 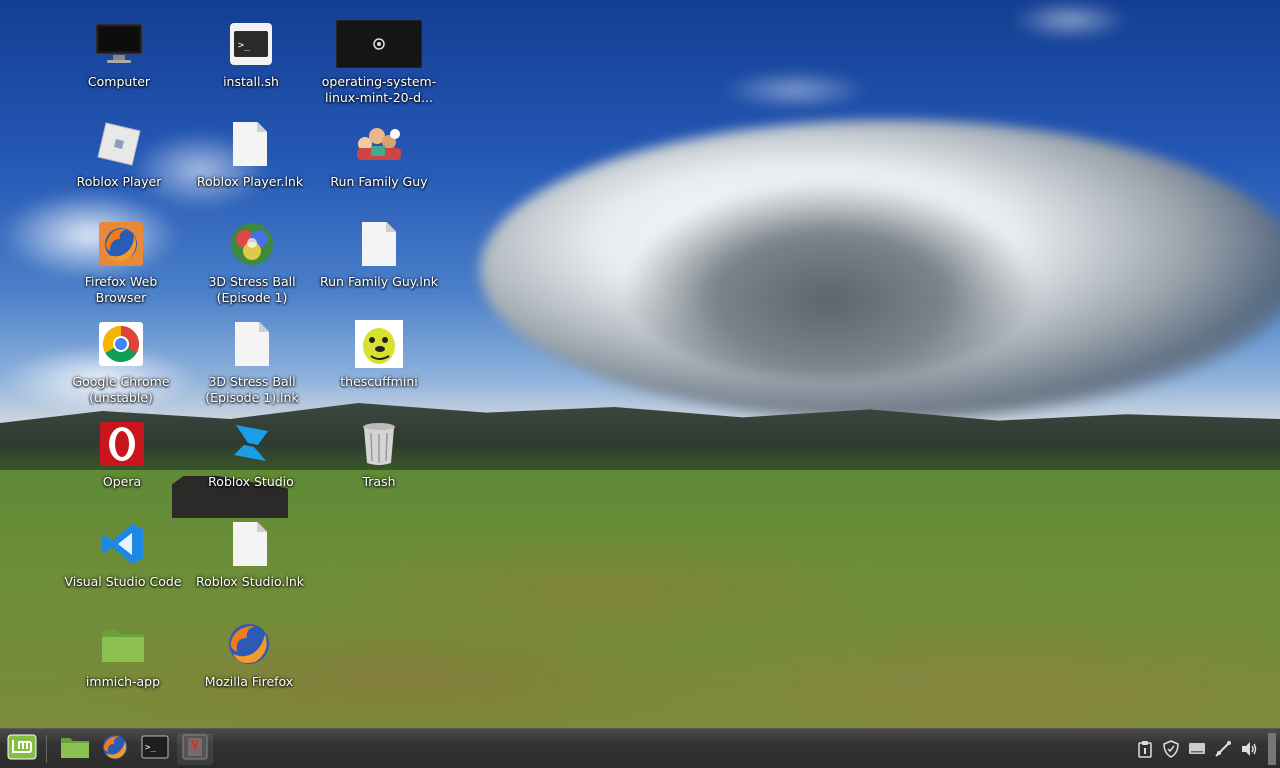 What do you see at coordinates (119, 181) in the screenshot?
I see `icon-label: Roblox Player` at bounding box center [119, 181].